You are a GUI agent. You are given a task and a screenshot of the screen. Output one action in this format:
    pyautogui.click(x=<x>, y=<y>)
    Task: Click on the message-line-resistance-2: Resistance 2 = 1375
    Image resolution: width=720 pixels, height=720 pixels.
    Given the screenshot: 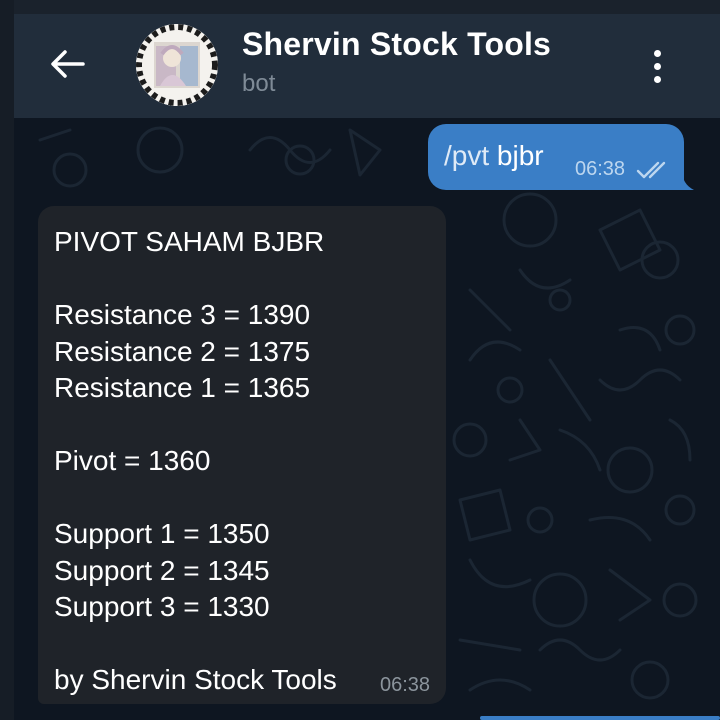 What is the action you would take?
    pyautogui.click(x=182, y=351)
    